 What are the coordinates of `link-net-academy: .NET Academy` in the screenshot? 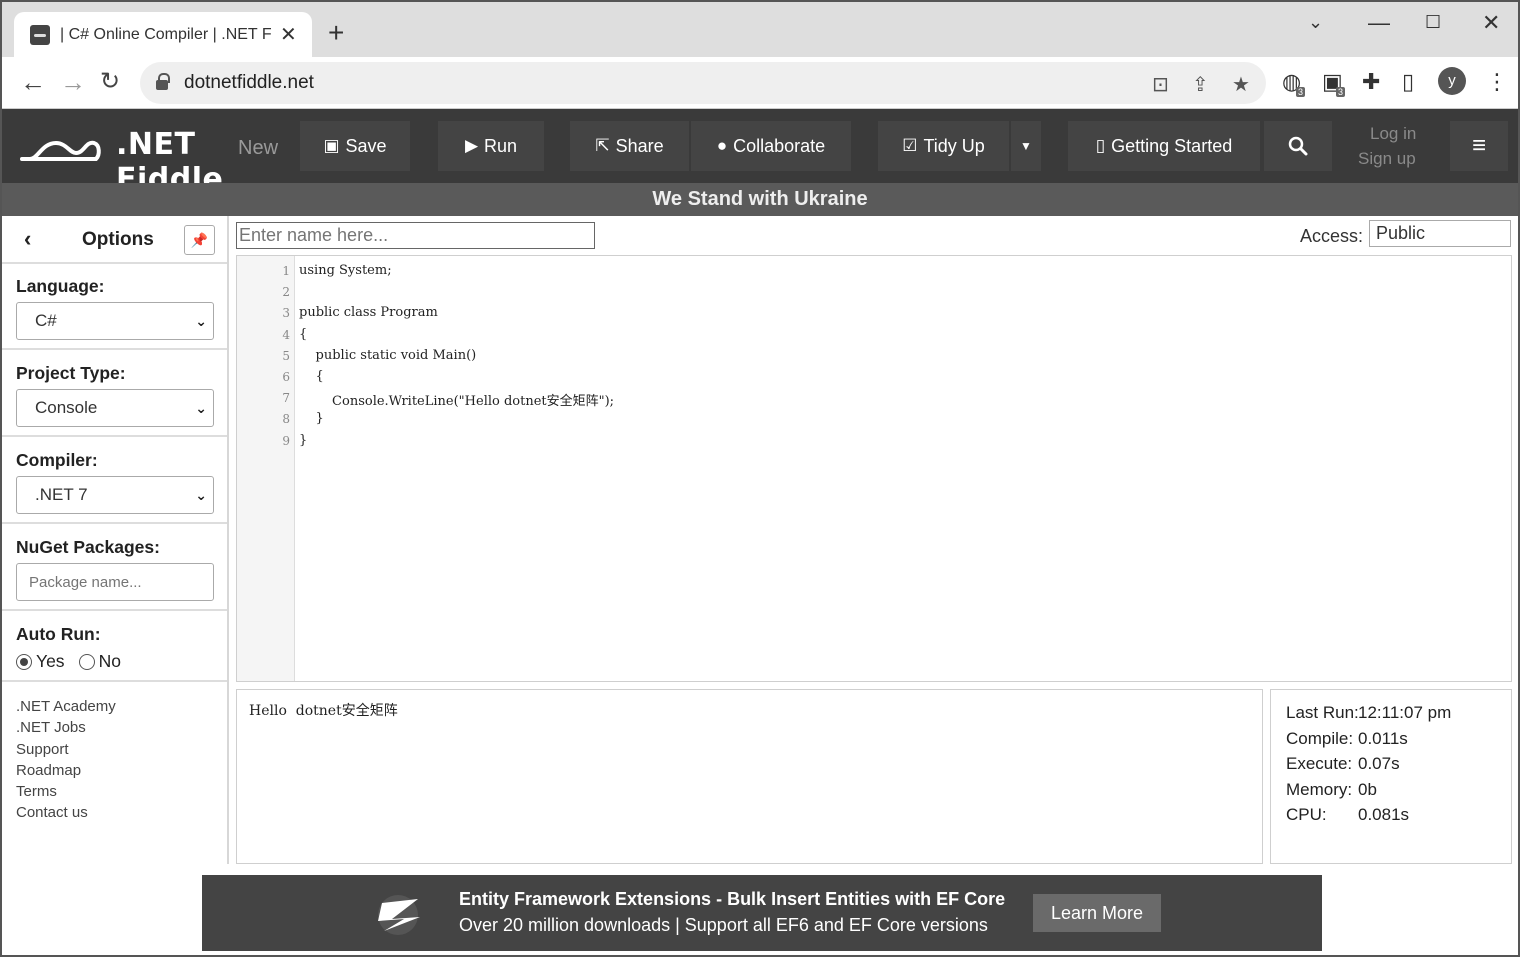 It's located at (66, 706).